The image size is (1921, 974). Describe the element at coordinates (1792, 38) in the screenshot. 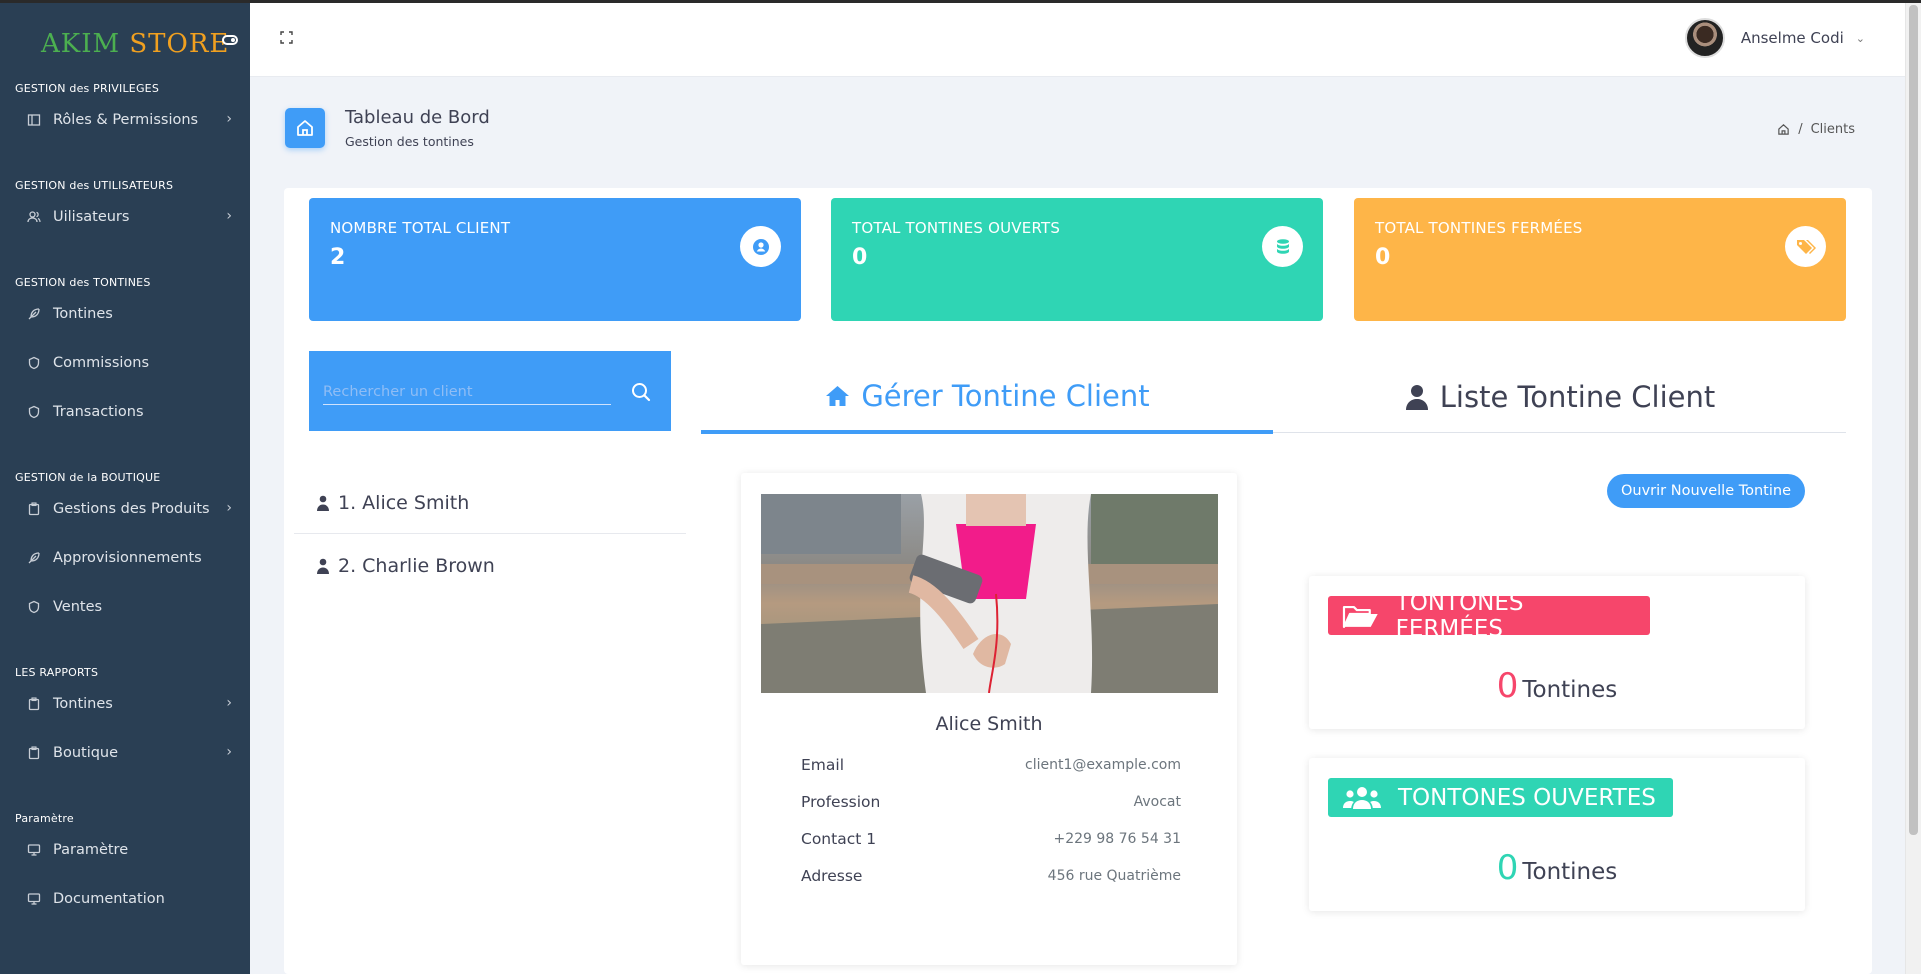

I see `user-name: Anselme Codi` at that location.